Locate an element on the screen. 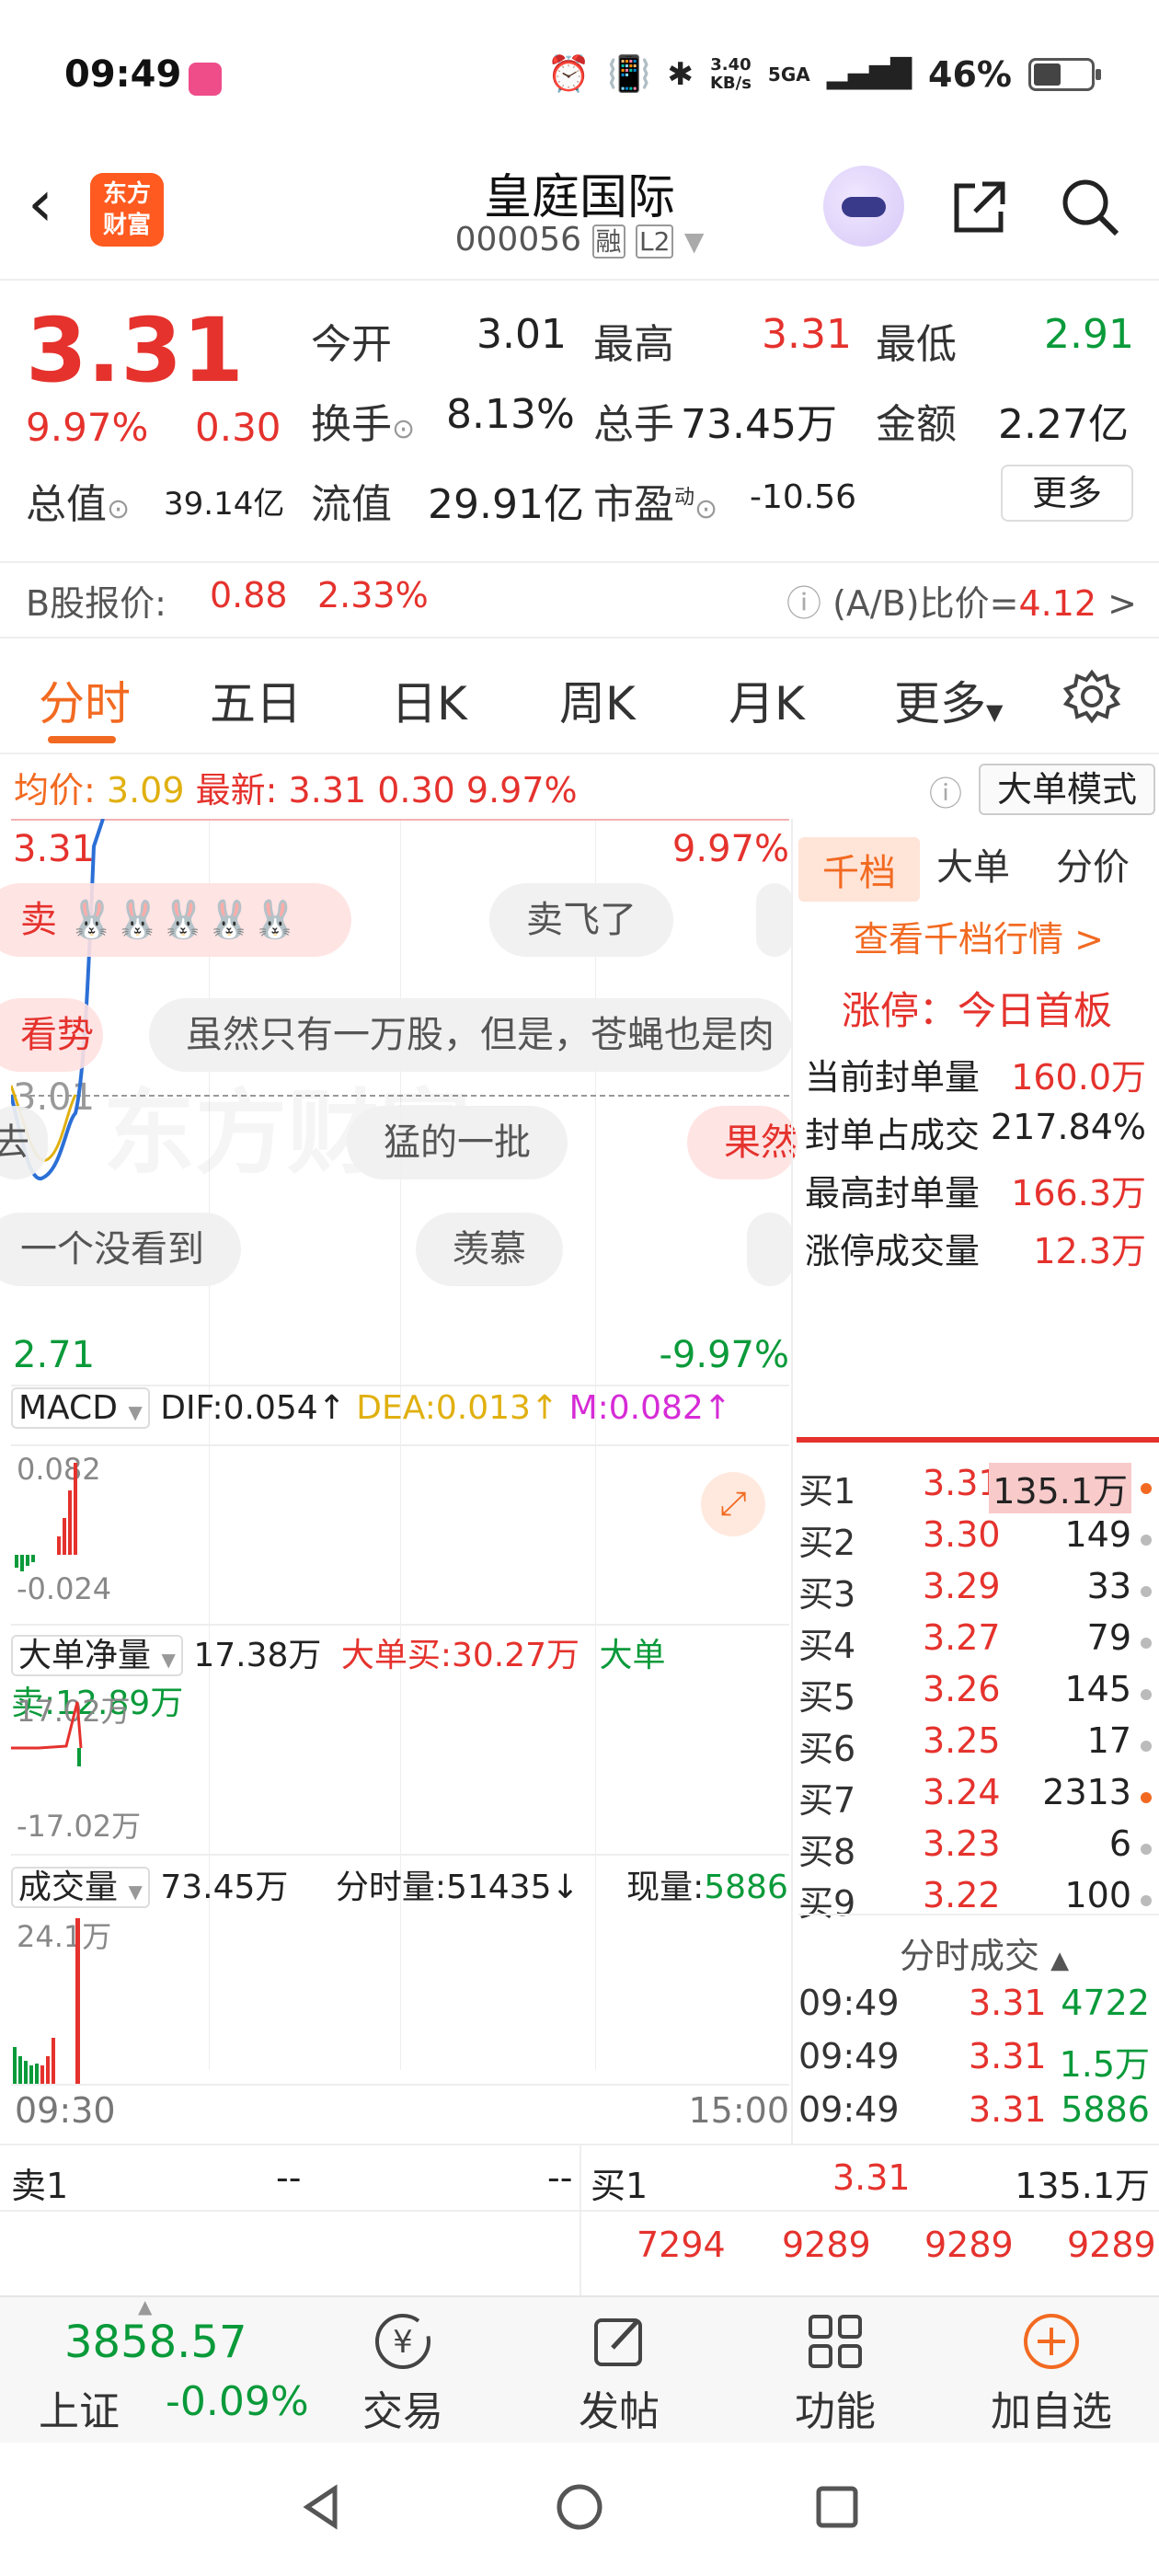 The height and width of the screenshot is (2576, 1159). big-order-mode-button: 大单模式 is located at coordinates (1067, 789).